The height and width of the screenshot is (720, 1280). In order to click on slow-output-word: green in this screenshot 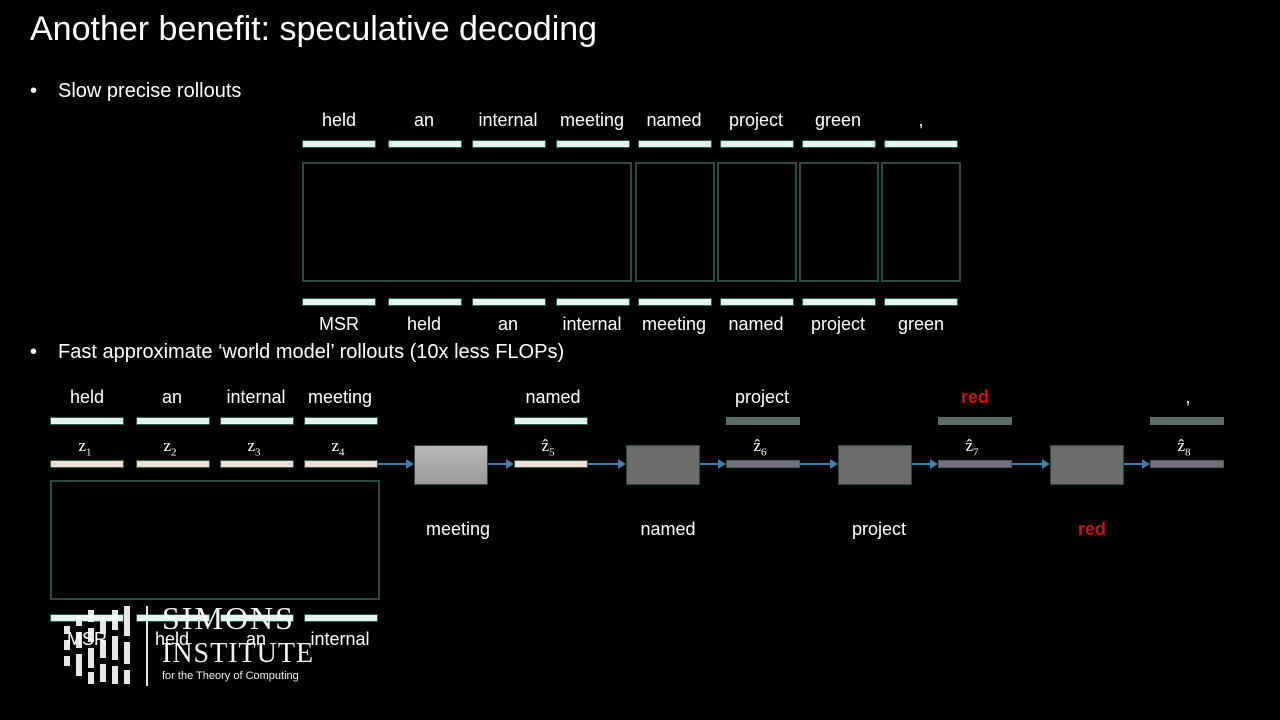, I will do `click(838, 120)`.